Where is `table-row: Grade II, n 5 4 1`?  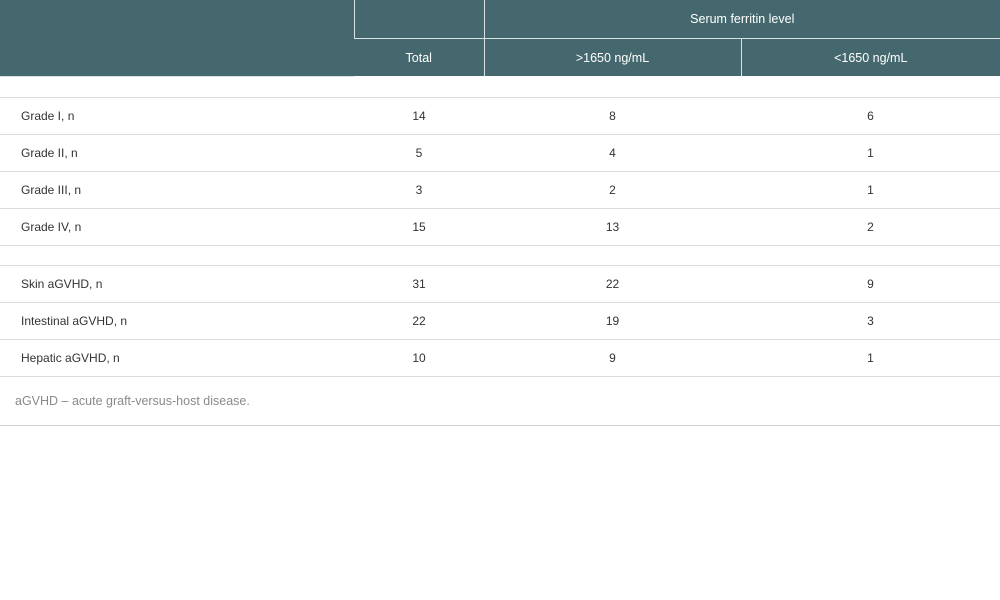
table-row: Grade II, n 5 4 1 is located at coordinates (500, 153).